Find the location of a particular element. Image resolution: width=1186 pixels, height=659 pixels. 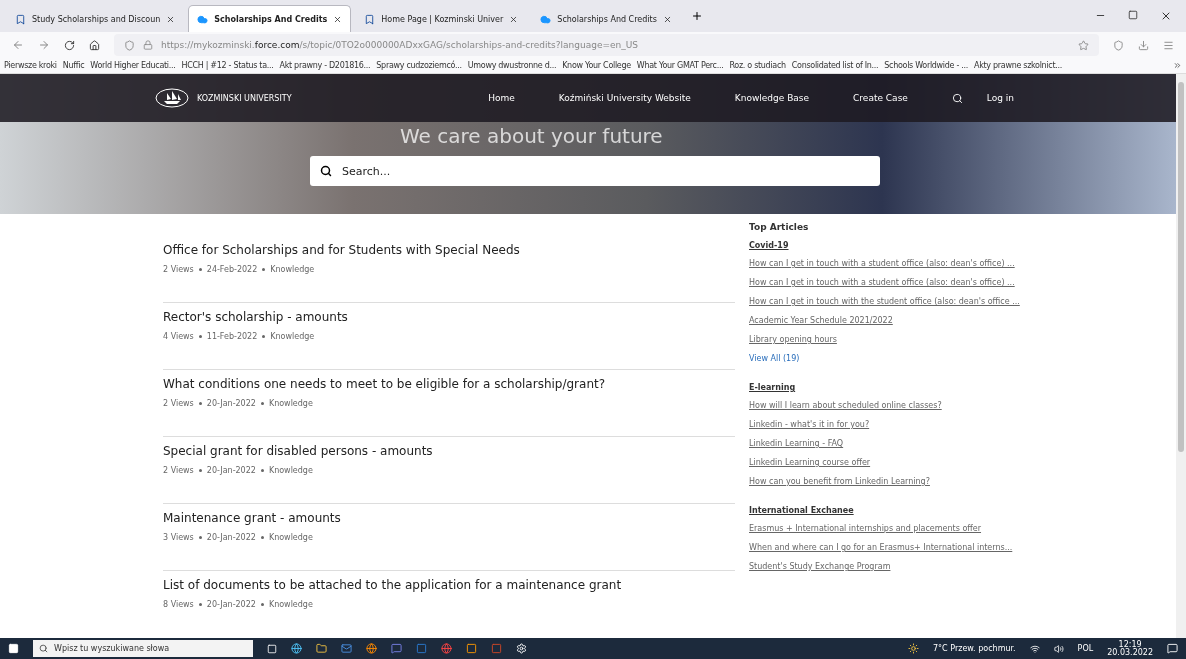

chat-icon is located at coordinates (396, 648).